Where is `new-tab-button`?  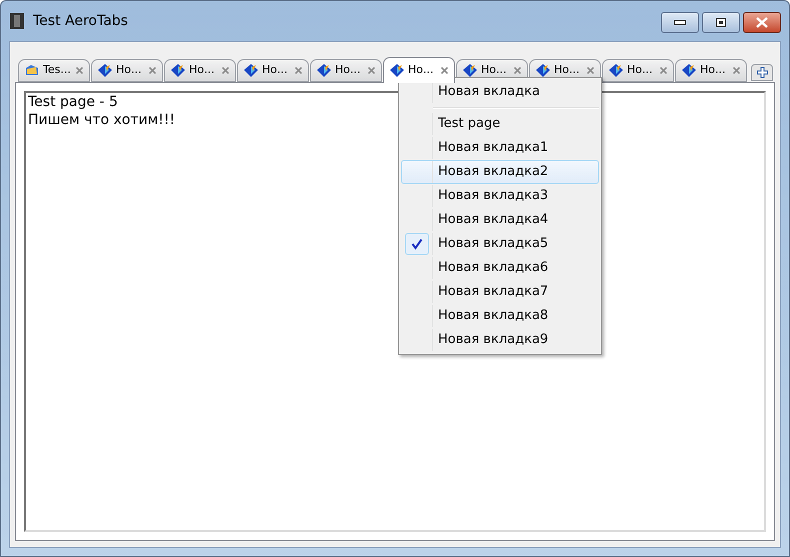 new-tab-button is located at coordinates (762, 72).